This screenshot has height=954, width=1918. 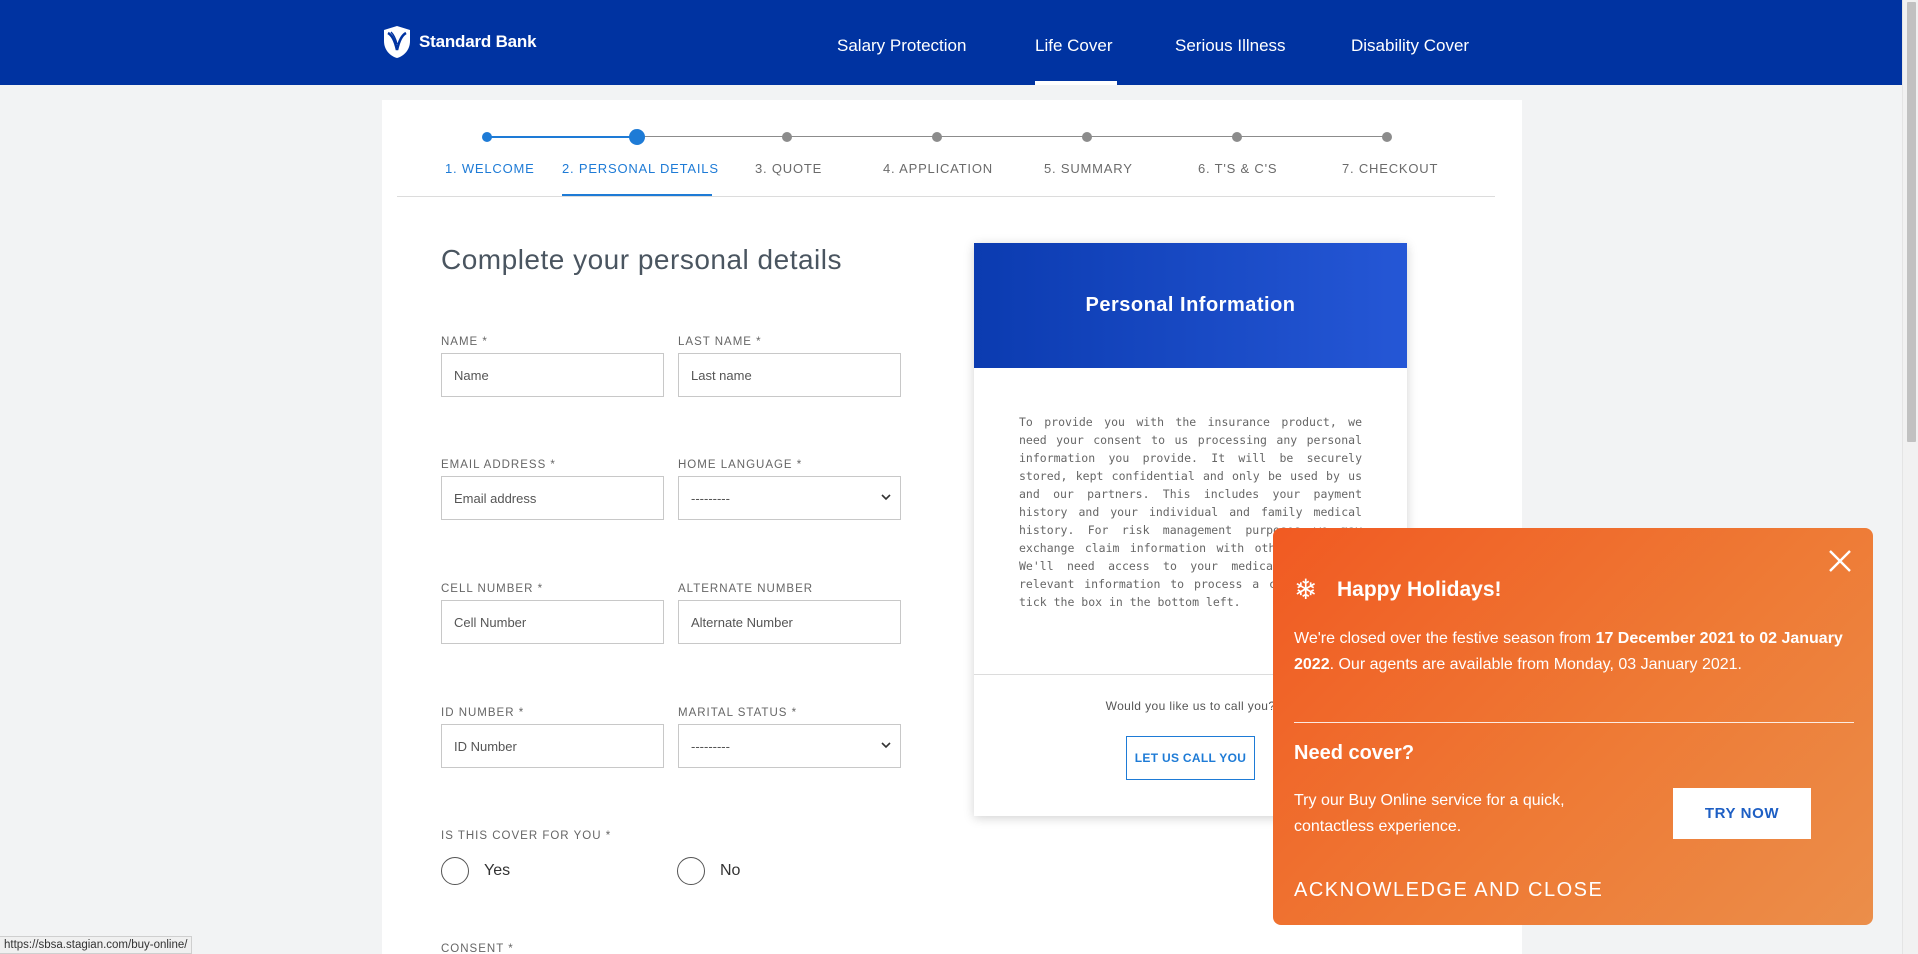 What do you see at coordinates (1574, 722) in the screenshot?
I see `popup-divider` at bounding box center [1574, 722].